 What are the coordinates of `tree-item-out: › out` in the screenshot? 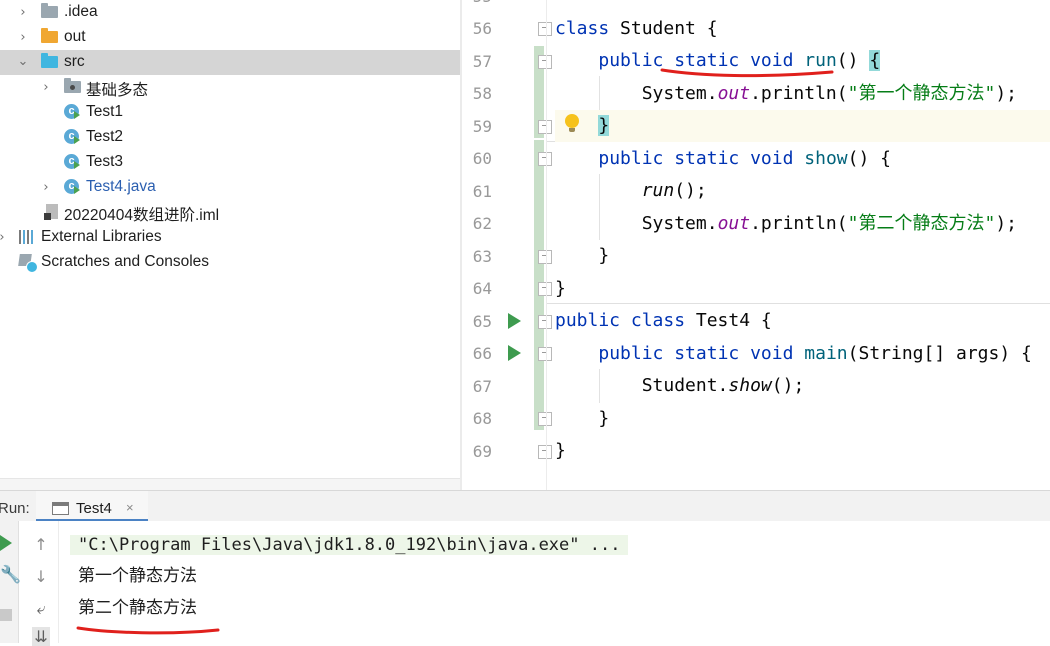 It's located at (230, 37).